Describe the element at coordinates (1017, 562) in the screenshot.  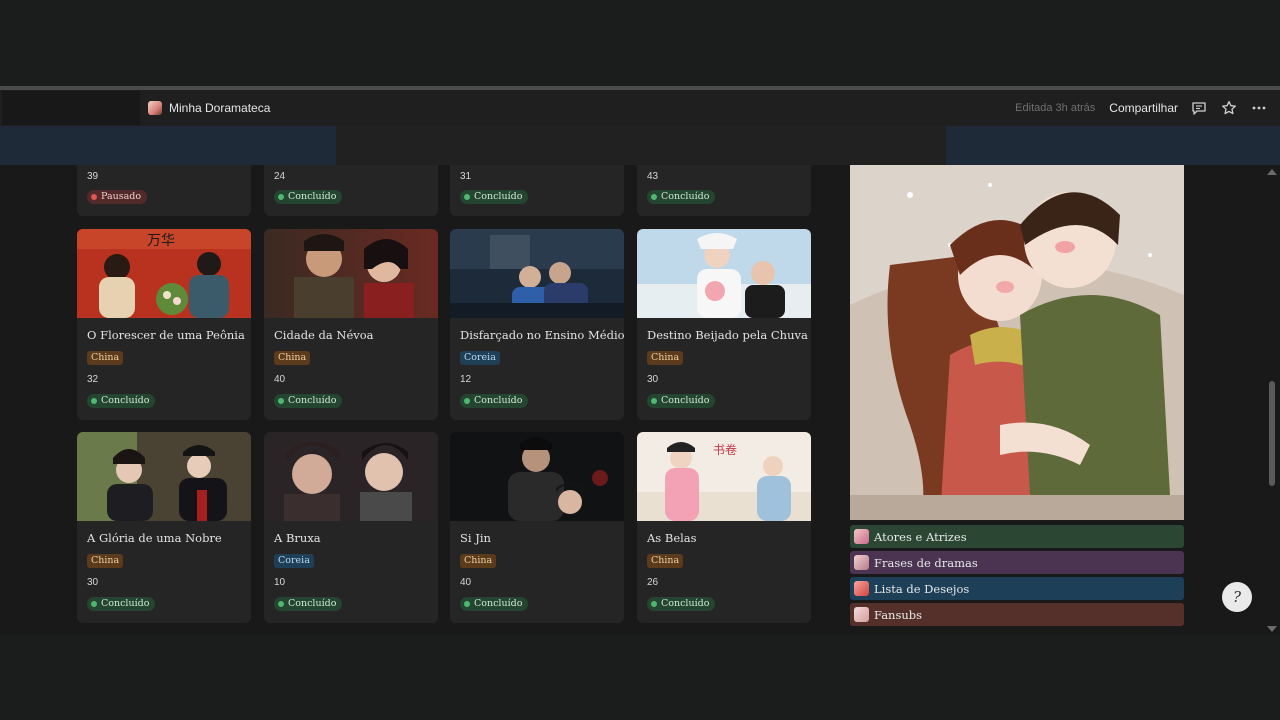
I see `sidebar-item-frases: Frases de dramas` at that location.